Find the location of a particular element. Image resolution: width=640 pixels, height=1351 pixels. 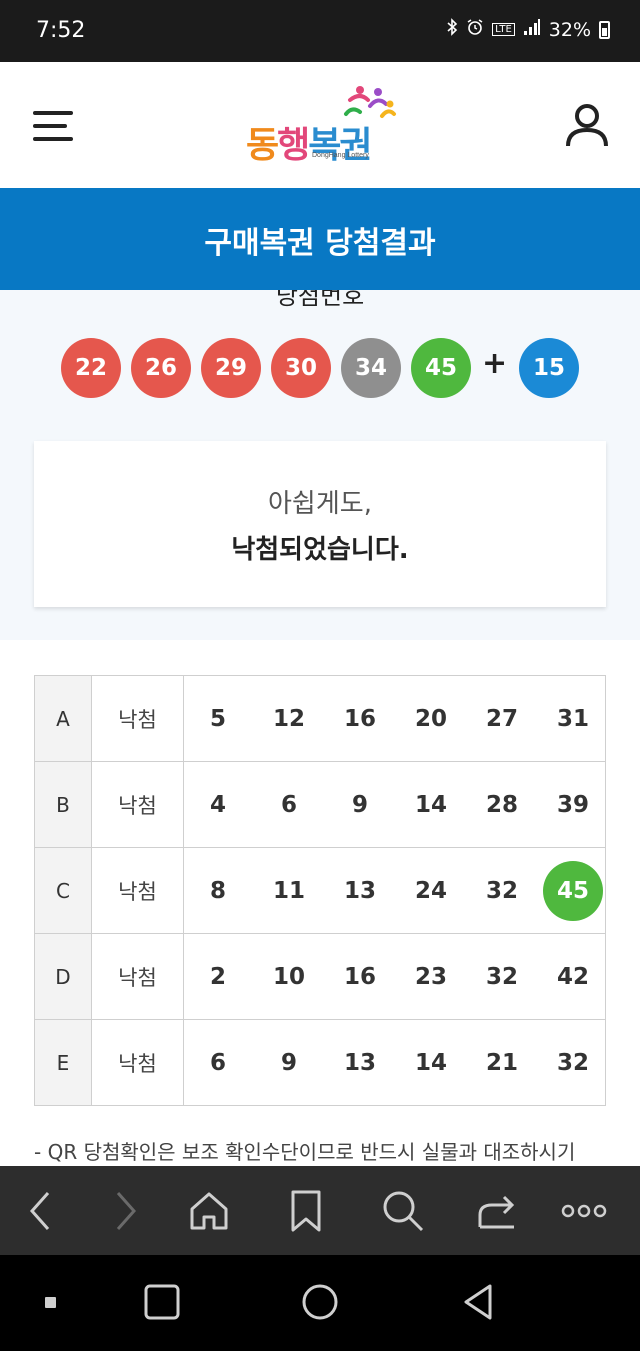

ticket-number: 23 is located at coordinates (431, 977).